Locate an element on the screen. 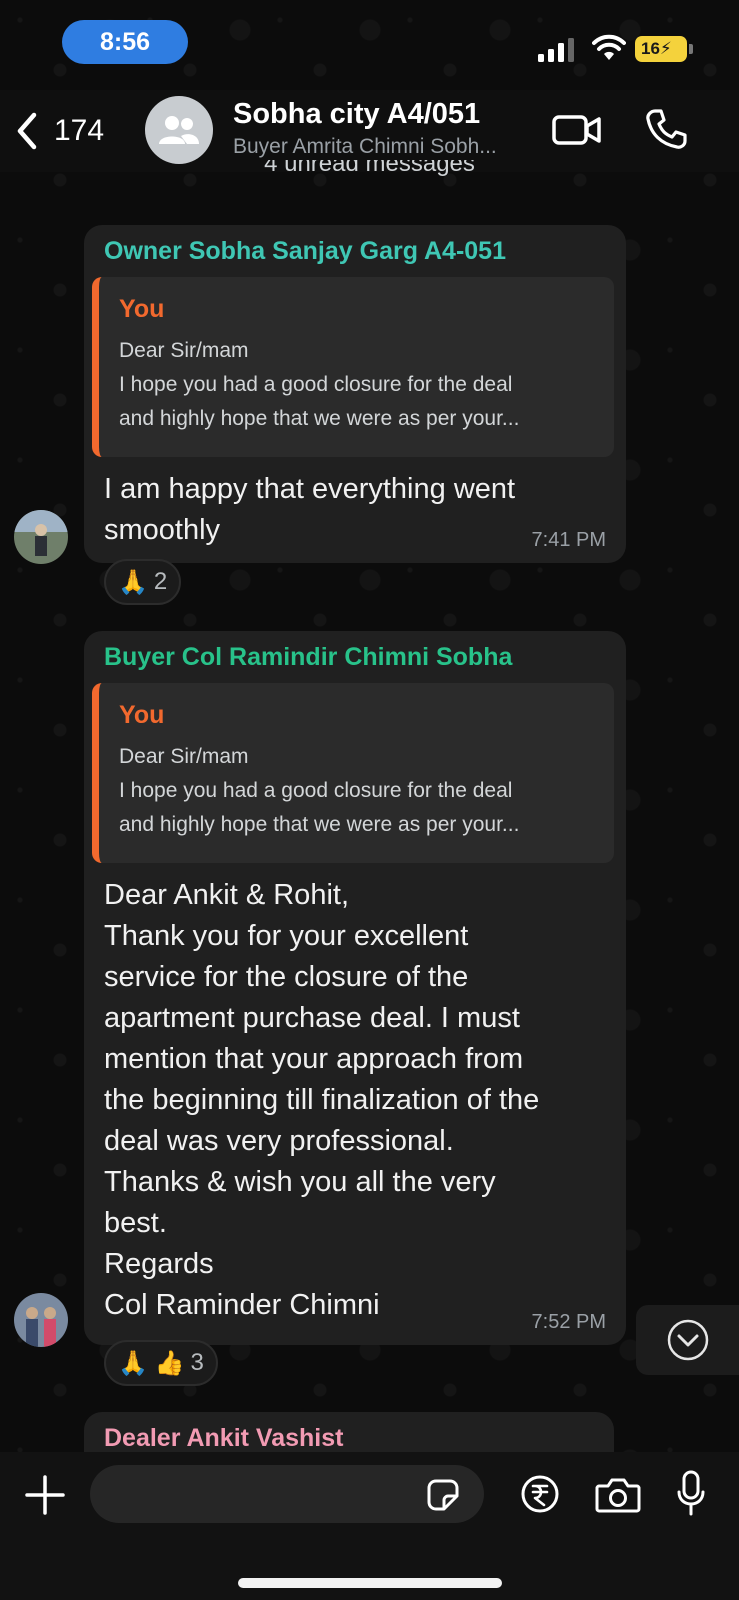 The height and width of the screenshot is (1600, 739). camera-button is located at coordinates (618, 1495).